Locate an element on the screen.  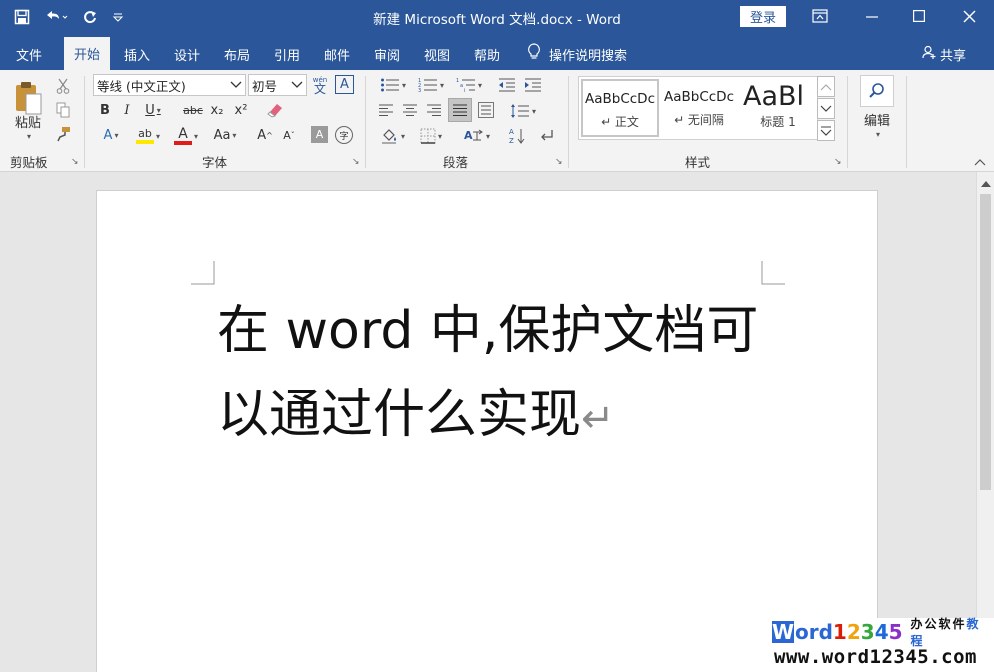
lightbulb-icon is located at coordinates (534, 54).